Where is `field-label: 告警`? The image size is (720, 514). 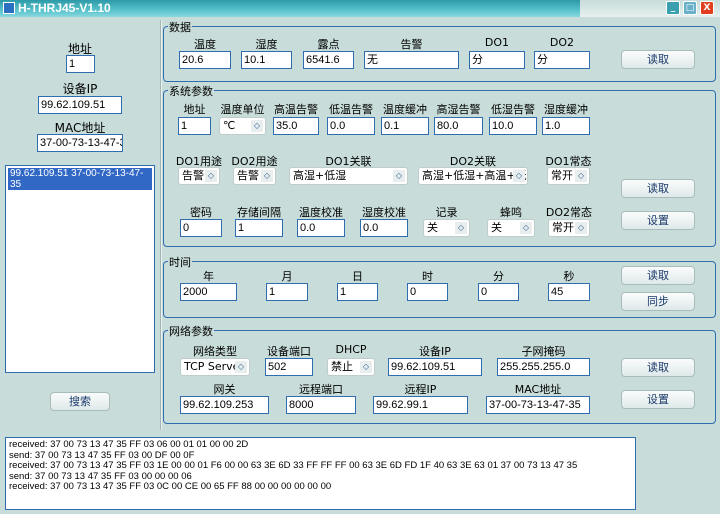 field-label: 告警 is located at coordinates (411, 44).